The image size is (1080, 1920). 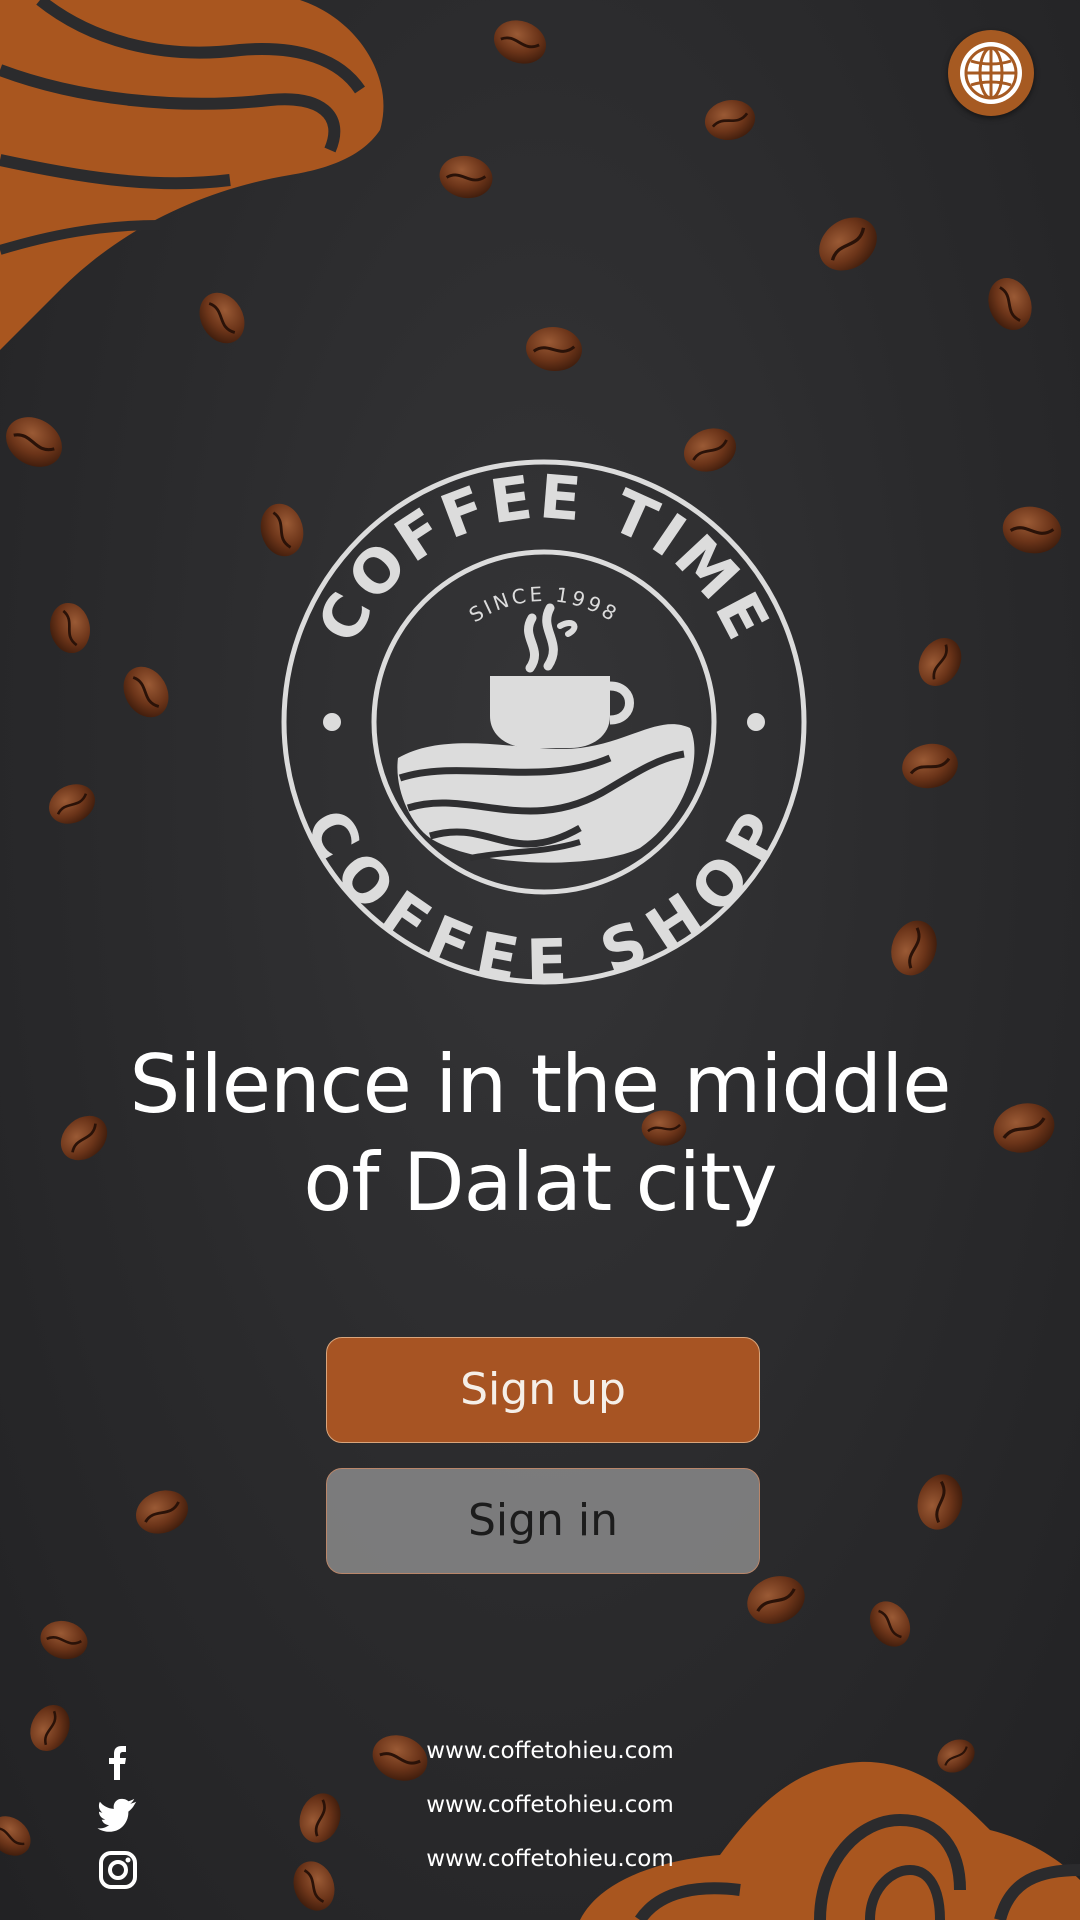 What do you see at coordinates (540, 1084) in the screenshot?
I see `headline-line-1: Silence in the middle` at bounding box center [540, 1084].